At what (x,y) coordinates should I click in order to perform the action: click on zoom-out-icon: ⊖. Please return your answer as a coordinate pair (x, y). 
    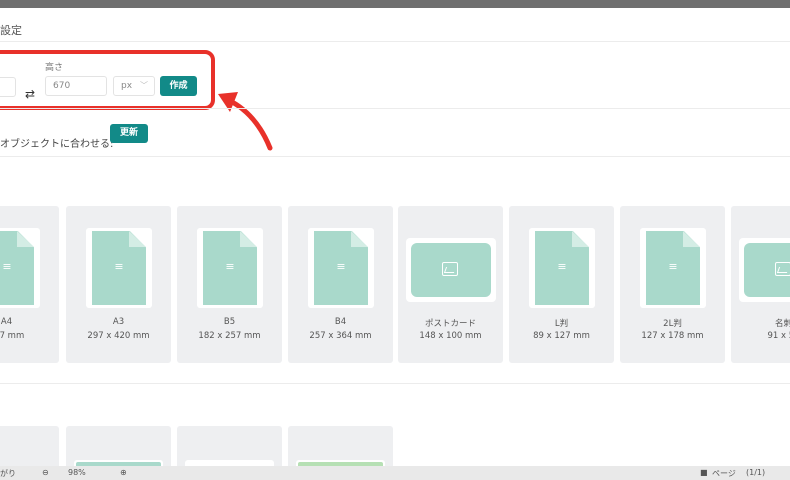
    Looking at the image, I should click on (45, 472).